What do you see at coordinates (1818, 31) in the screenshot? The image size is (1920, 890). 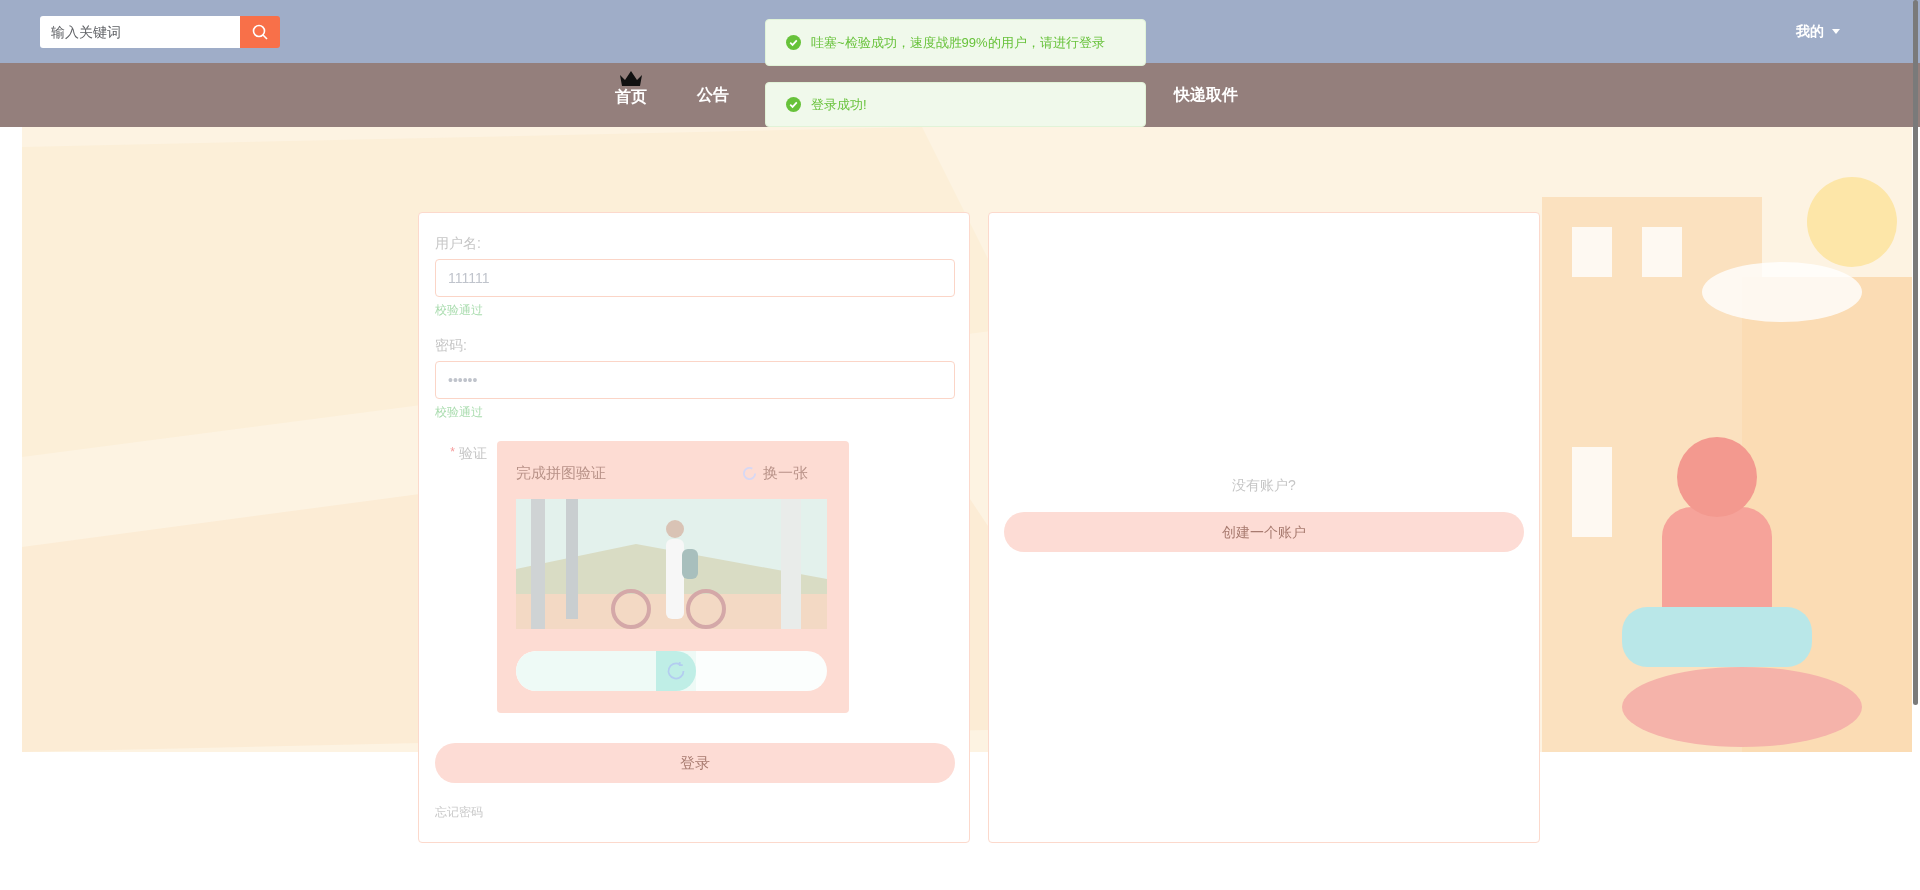 I see `user-menu: 我的` at bounding box center [1818, 31].